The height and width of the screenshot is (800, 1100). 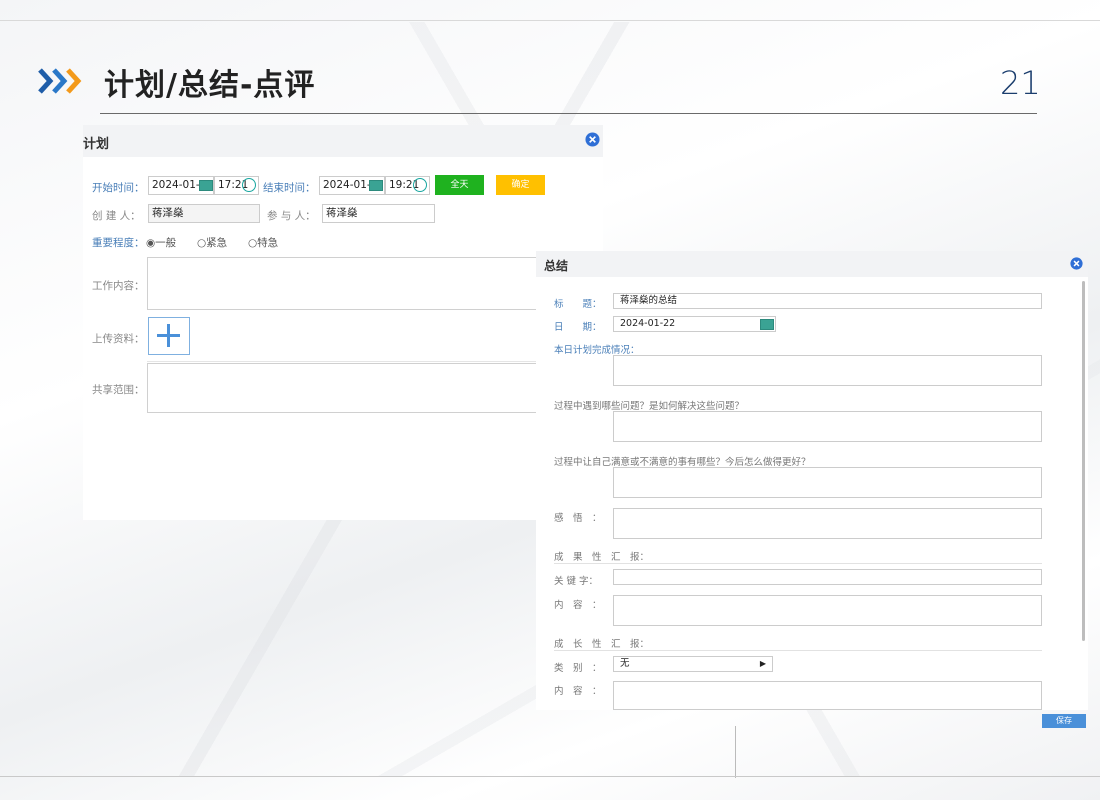 I want to click on keyword-input, so click(x=827, y=577).